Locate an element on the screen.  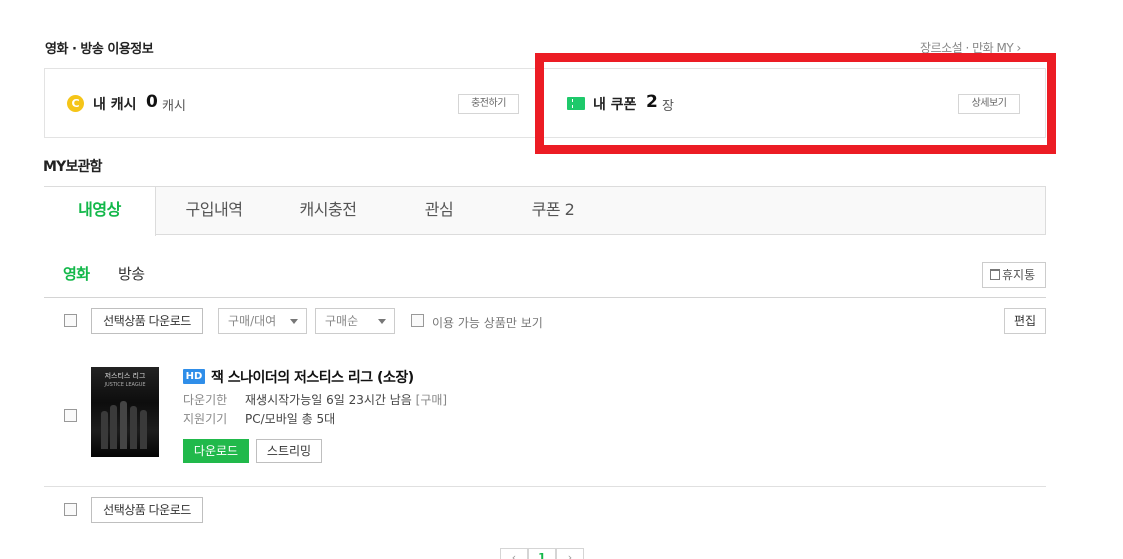
download-period-value: 재생시작가능일 6일 23시간 남음 [구매] is located at coordinates (346, 399).